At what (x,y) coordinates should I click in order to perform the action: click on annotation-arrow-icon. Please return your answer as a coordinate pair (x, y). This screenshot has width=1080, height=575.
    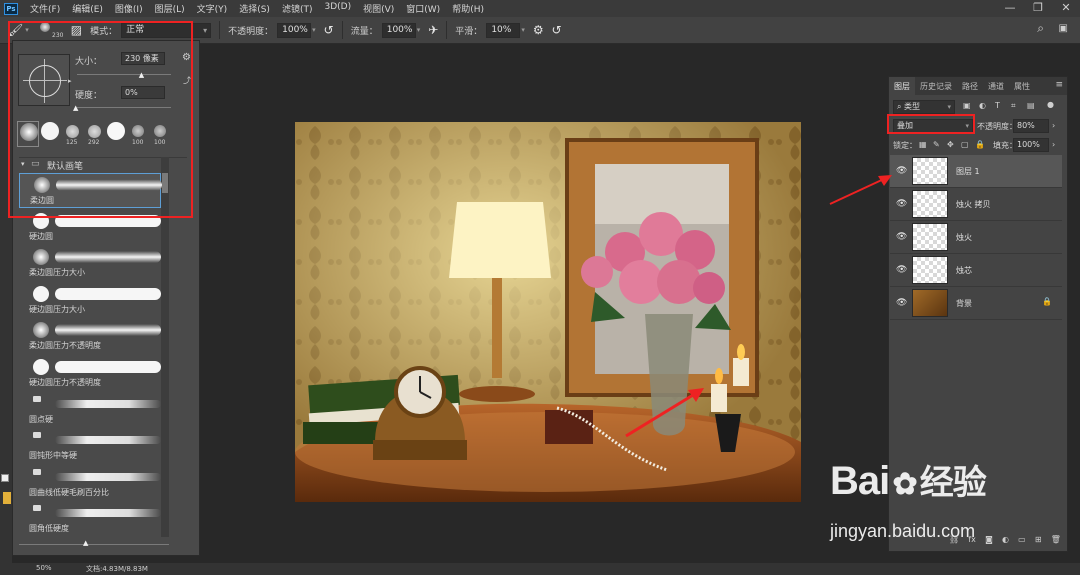
    Looking at the image, I should click on (664, 413).